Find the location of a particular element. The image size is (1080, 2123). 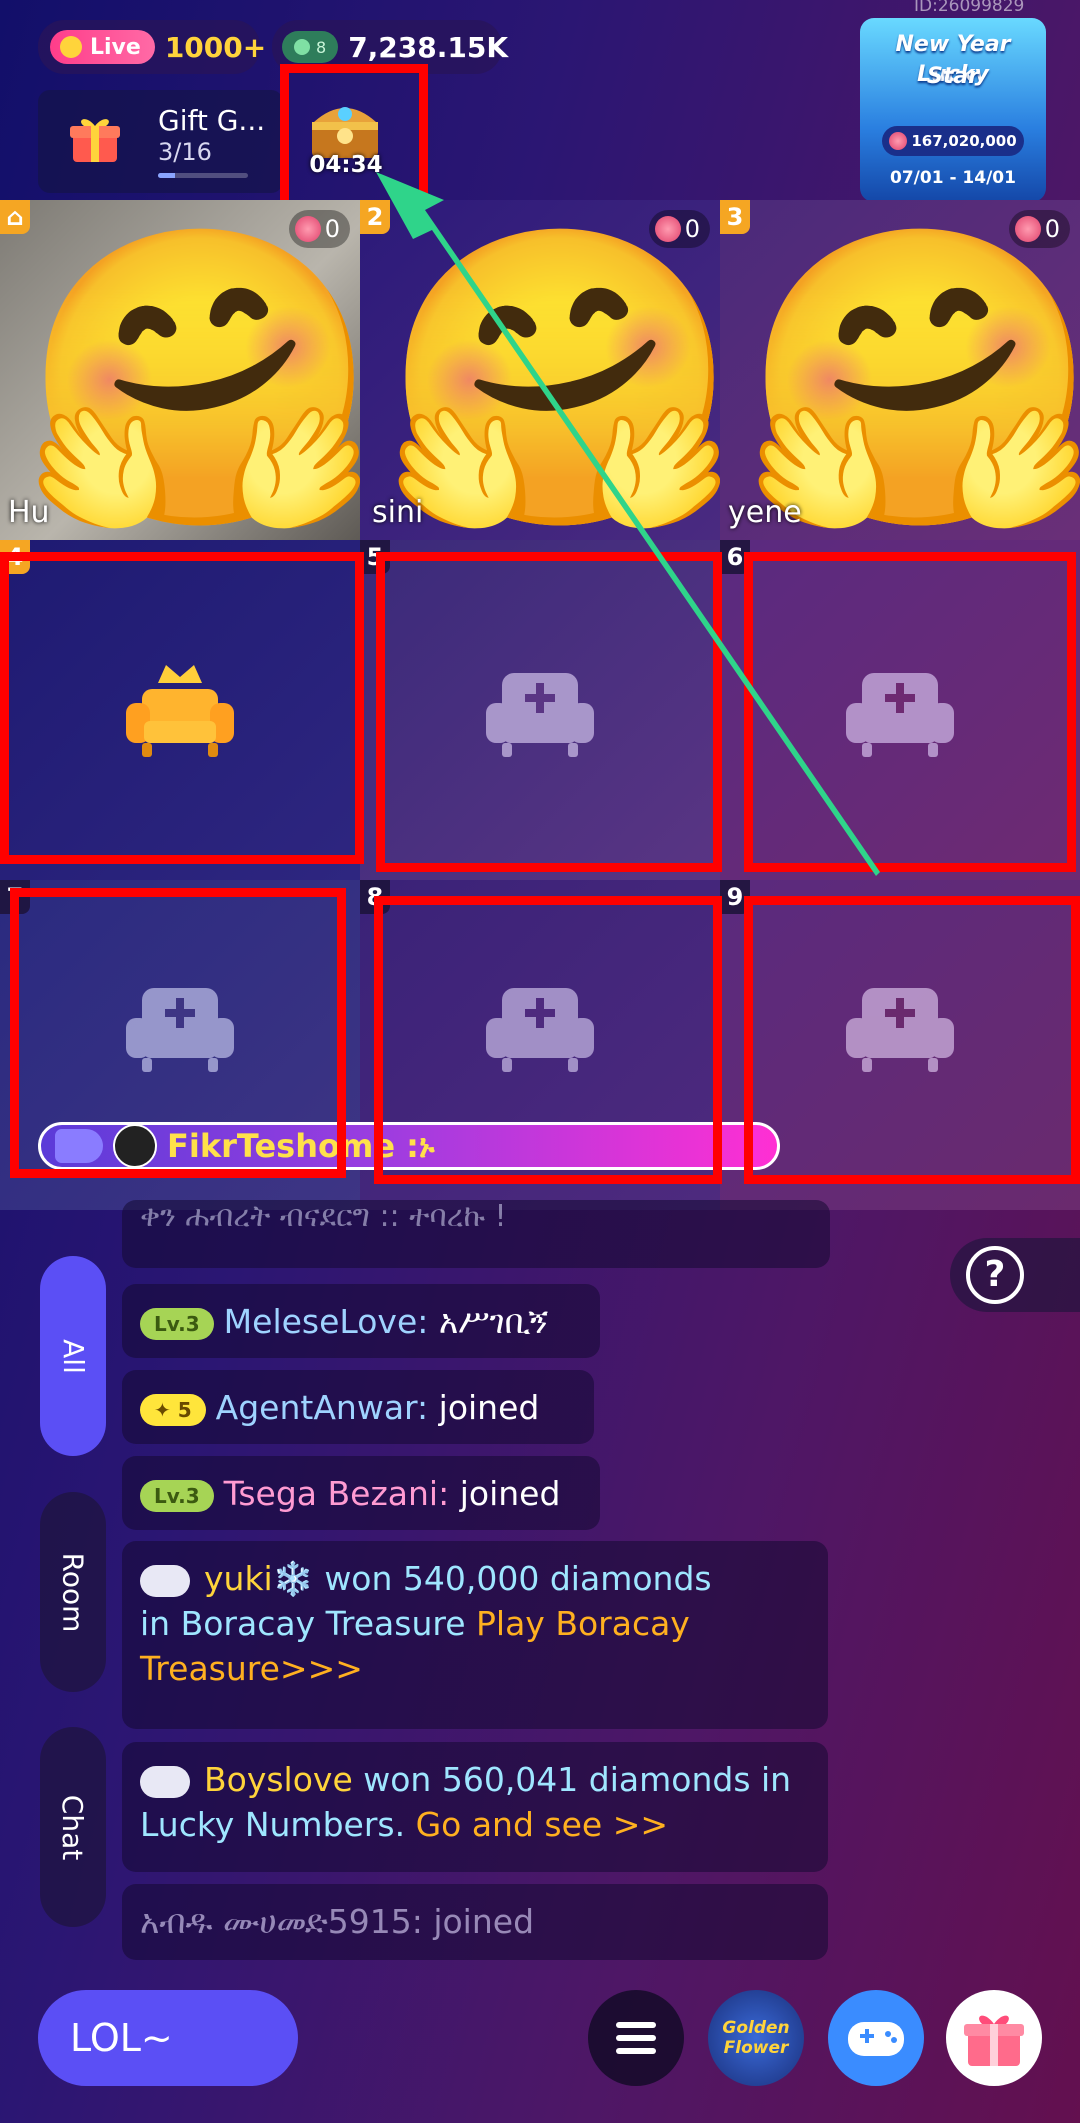

vip-badge: ✦ 5 is located at coordinates (173, 1409).